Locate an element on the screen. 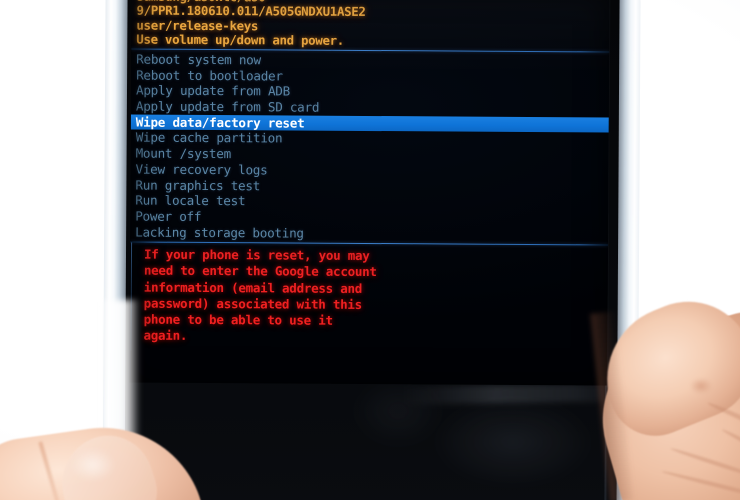 The height and width of the screenshot is (500, 740). glass-reflection-faint is located at coordinates (398, 411).